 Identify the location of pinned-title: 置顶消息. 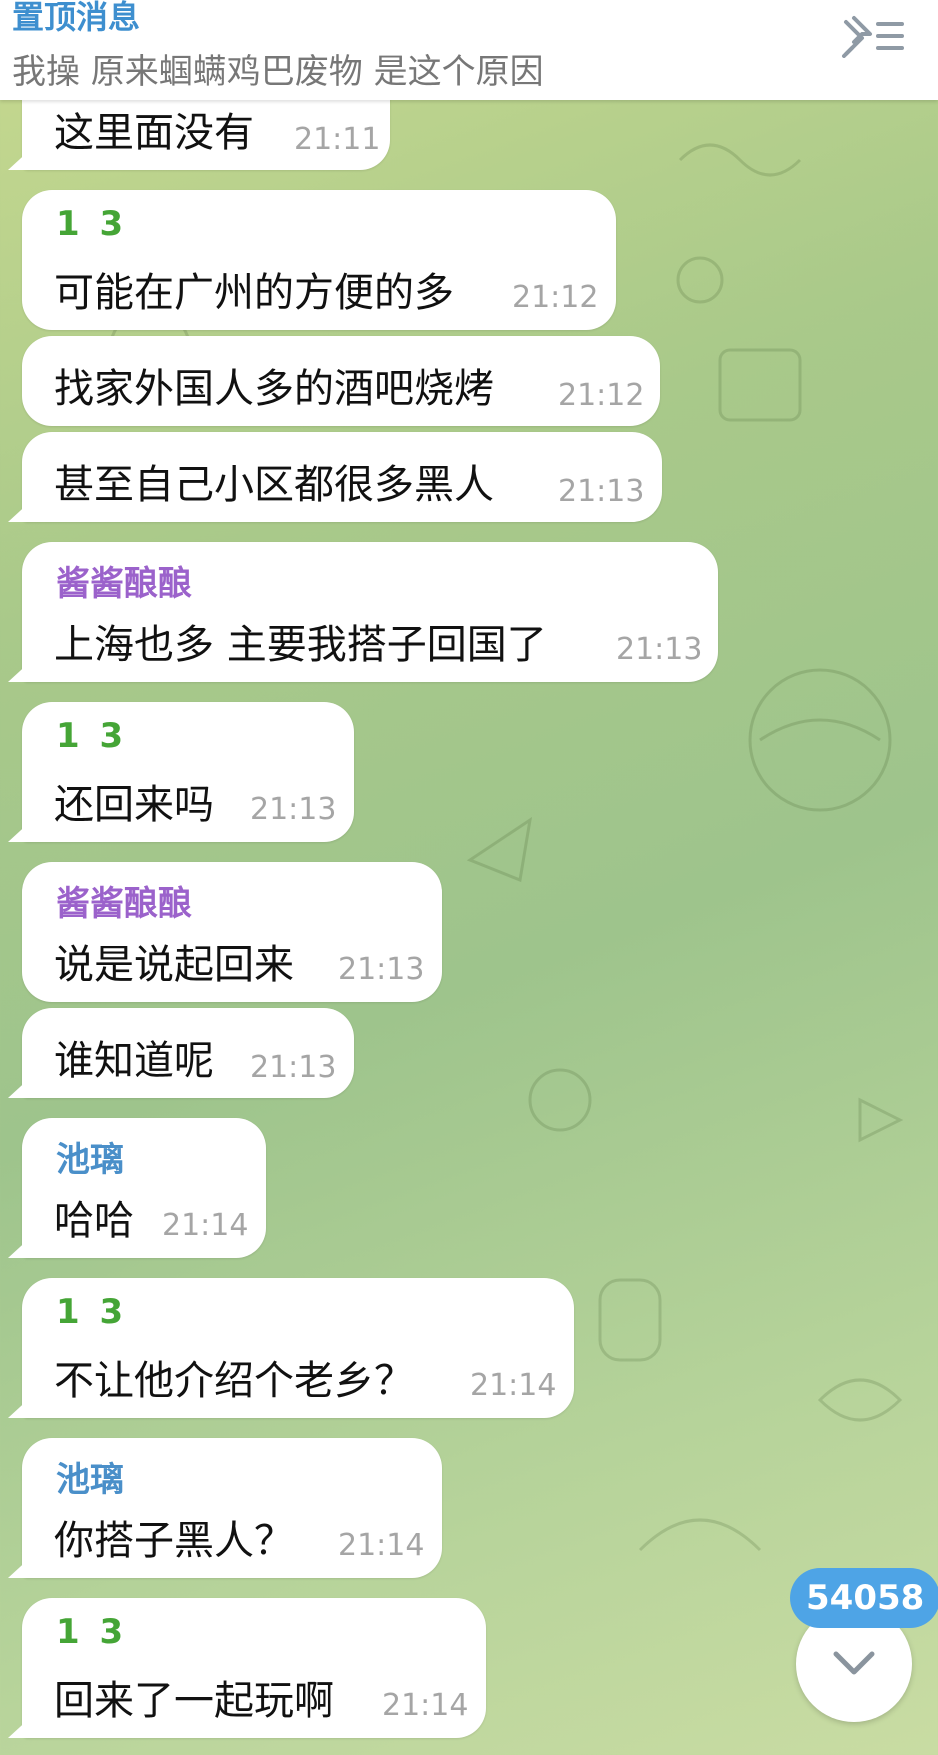
(76, 18).